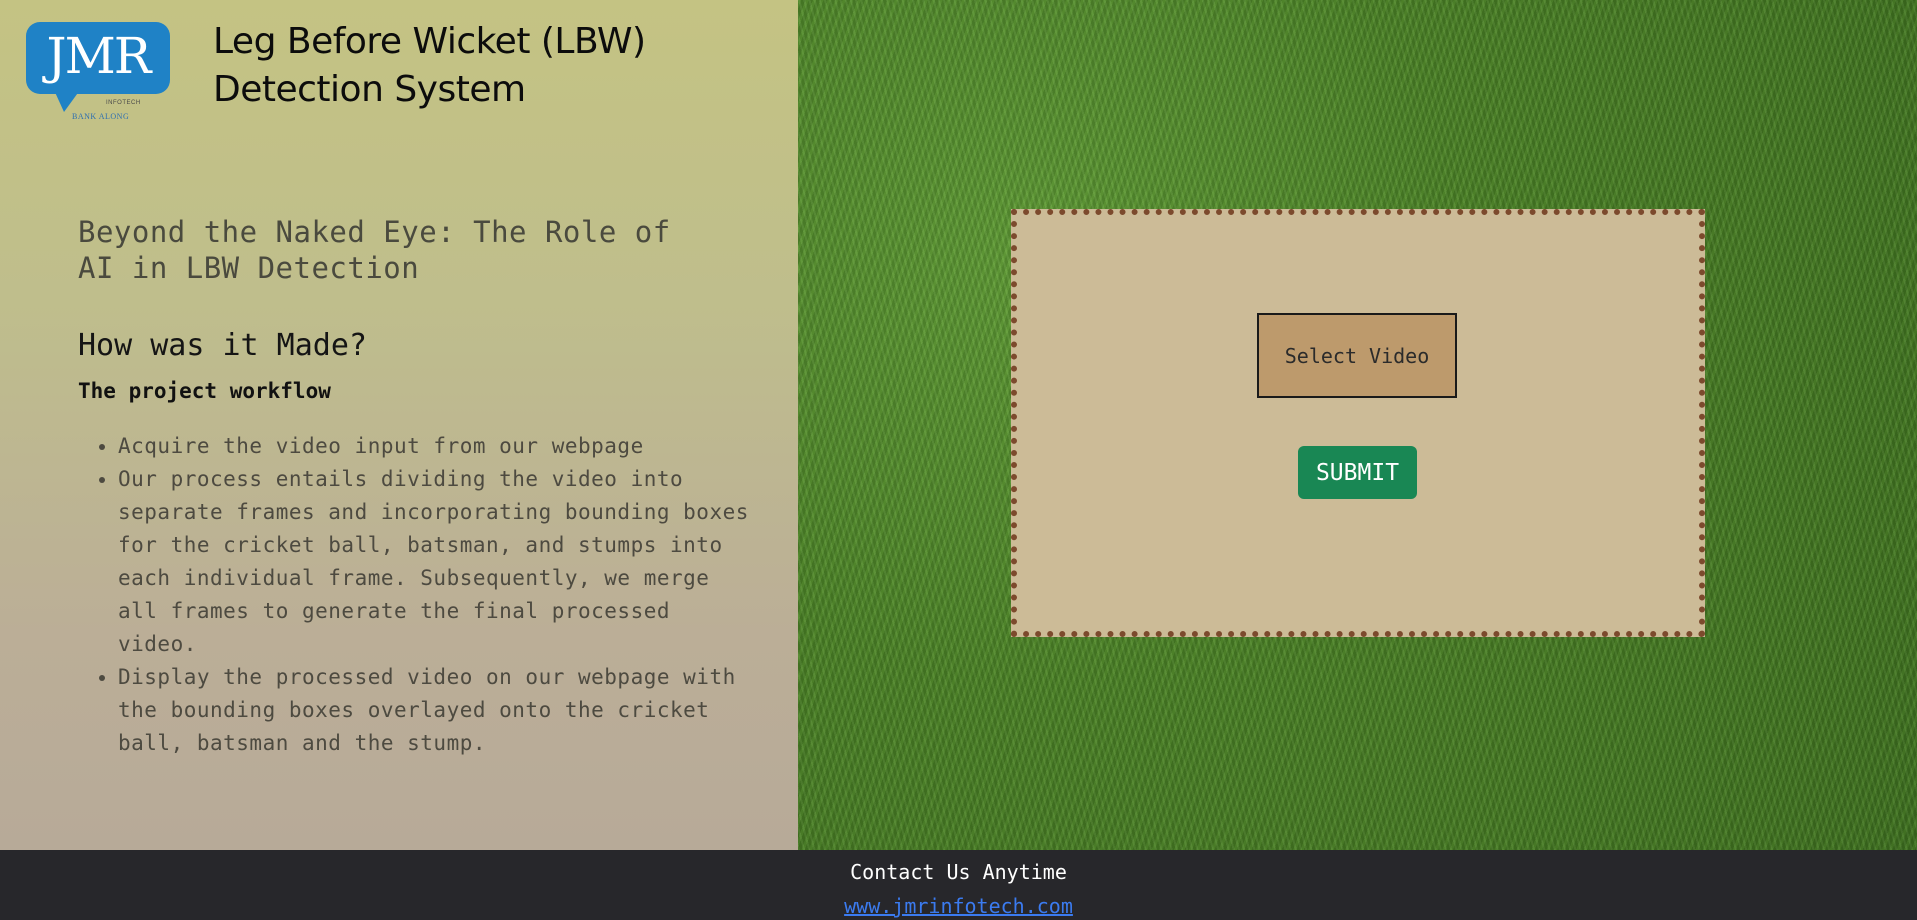 This screenshot has width=1917, height=920. Describe the element at coordinates (123, 103) in the screenshot. I see `logo-subtext: INFOTECH` at that location.